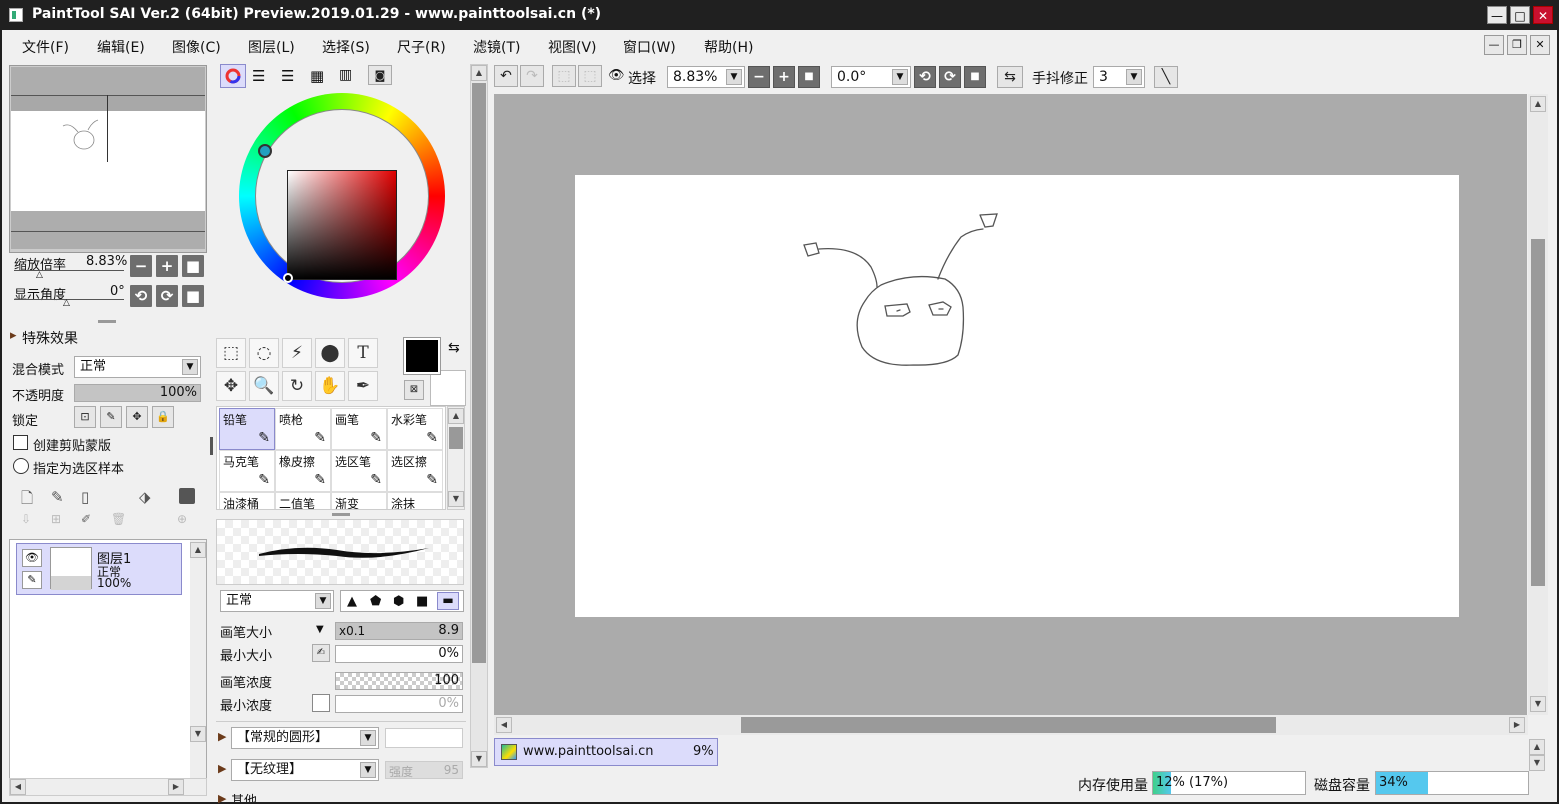 The width and height of the screenshot is (1559, 804). I want to click on straight-line-icon: ╲, so click(1166, 77).